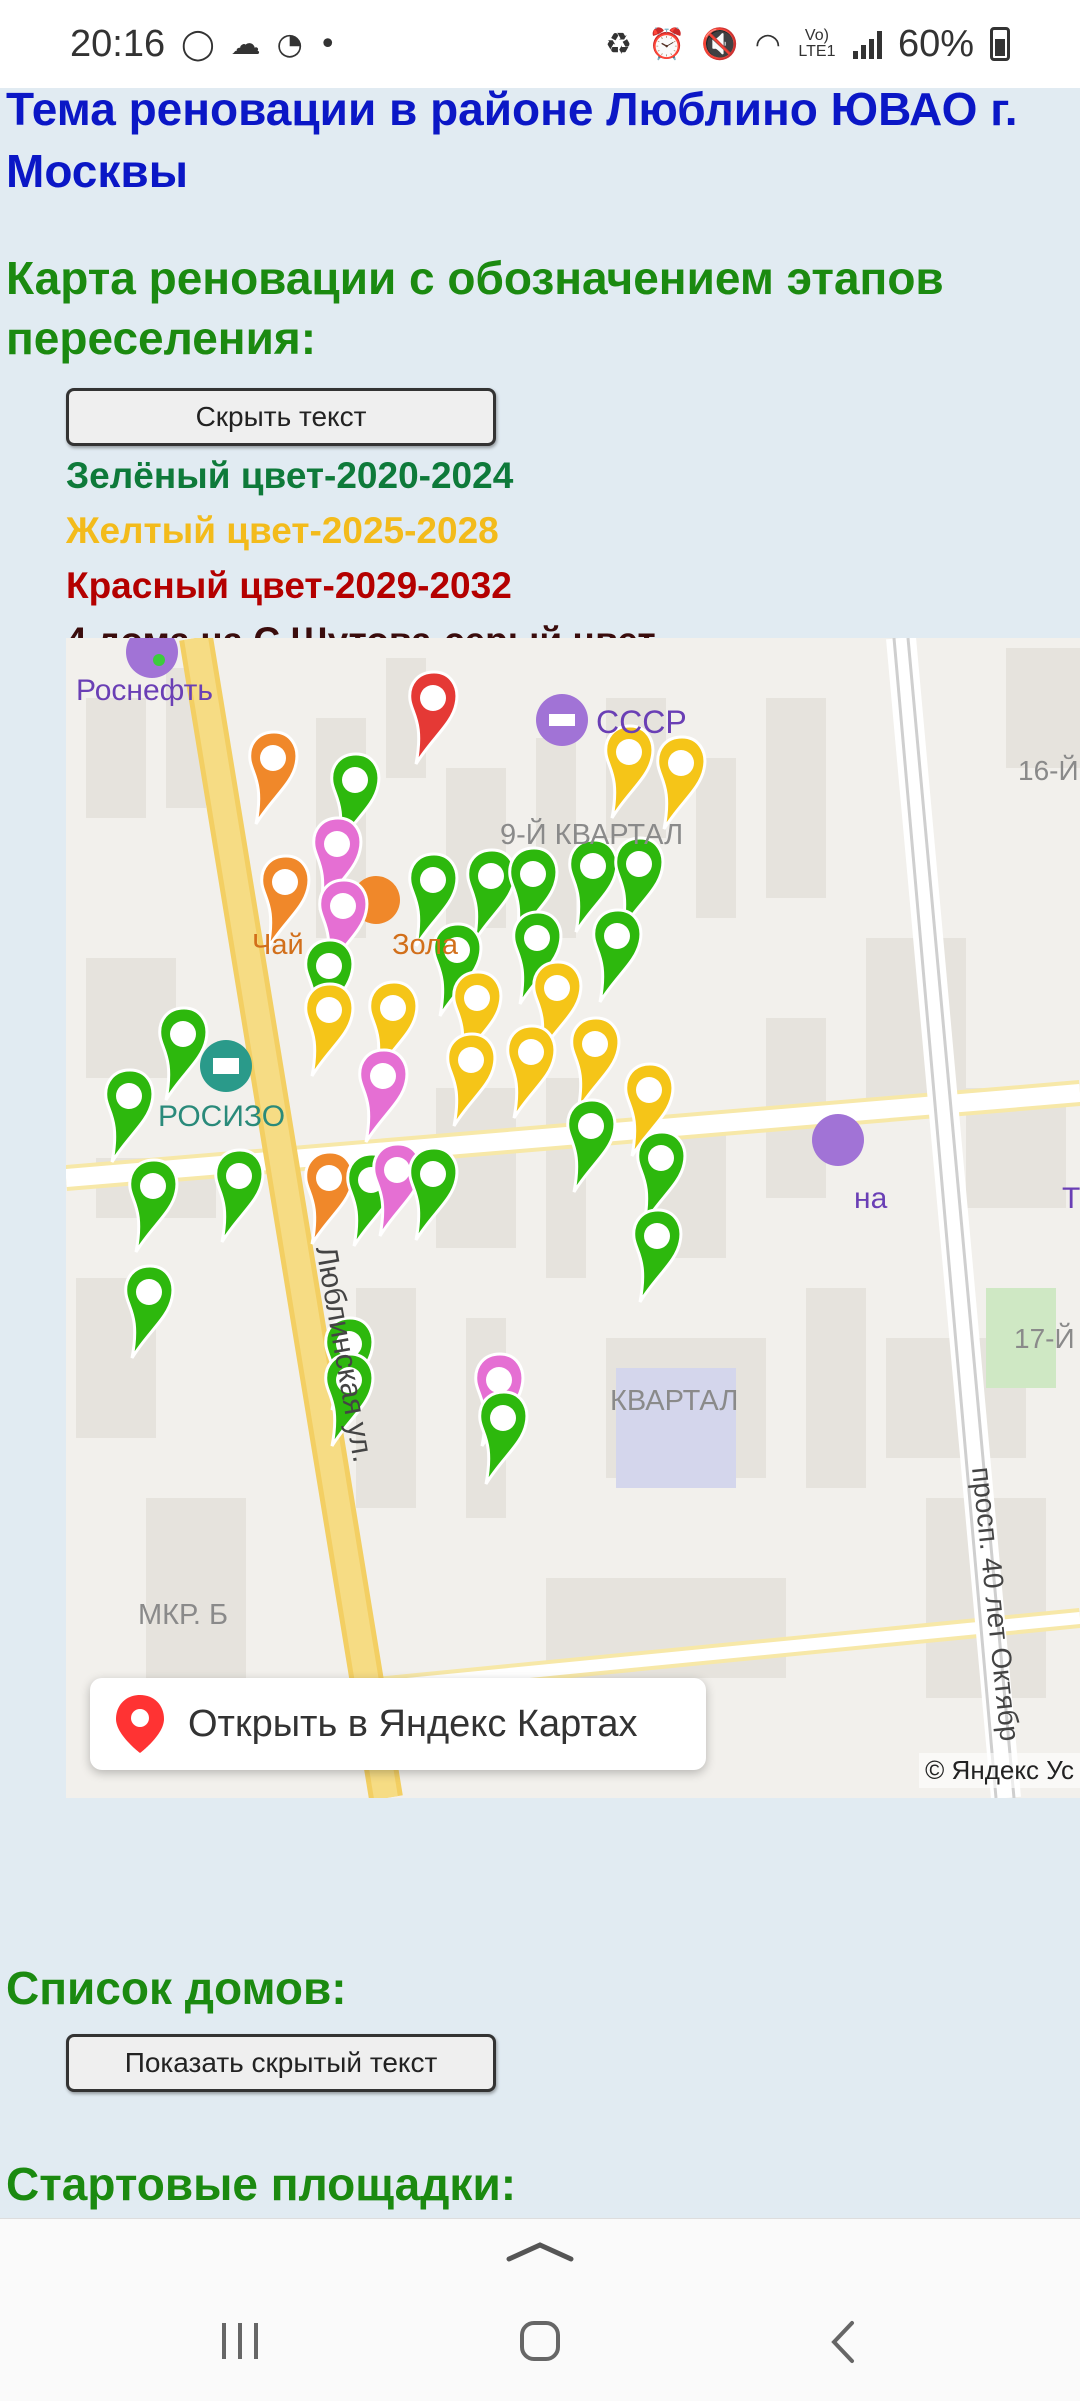 Image resolution: width=1080 pixels, height=2401 pixels. What do you see at coordinates (1071, 1198) in the screenshot?
I see `label-t: Т` at bounding box center [1071, 1198].